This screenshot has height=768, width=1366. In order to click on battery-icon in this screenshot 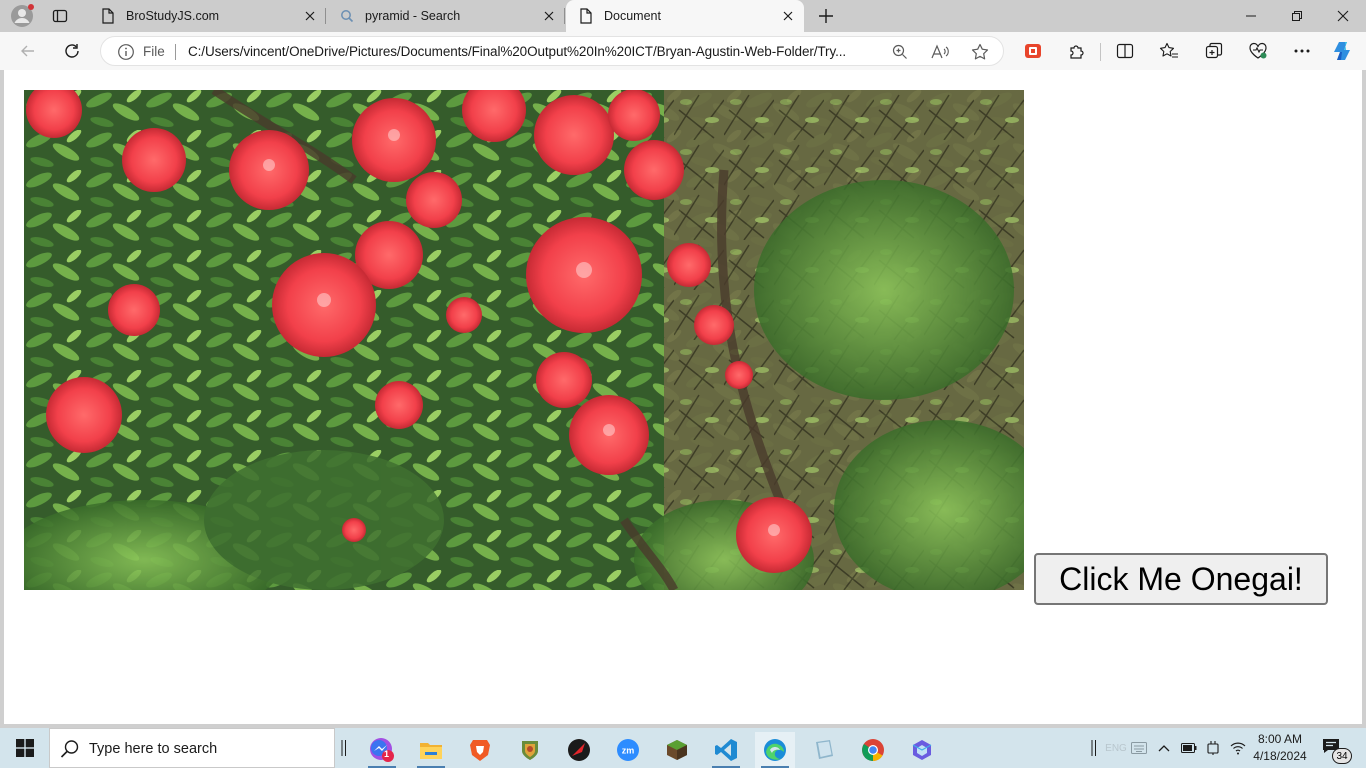, I will do `click(1189, 748)`.